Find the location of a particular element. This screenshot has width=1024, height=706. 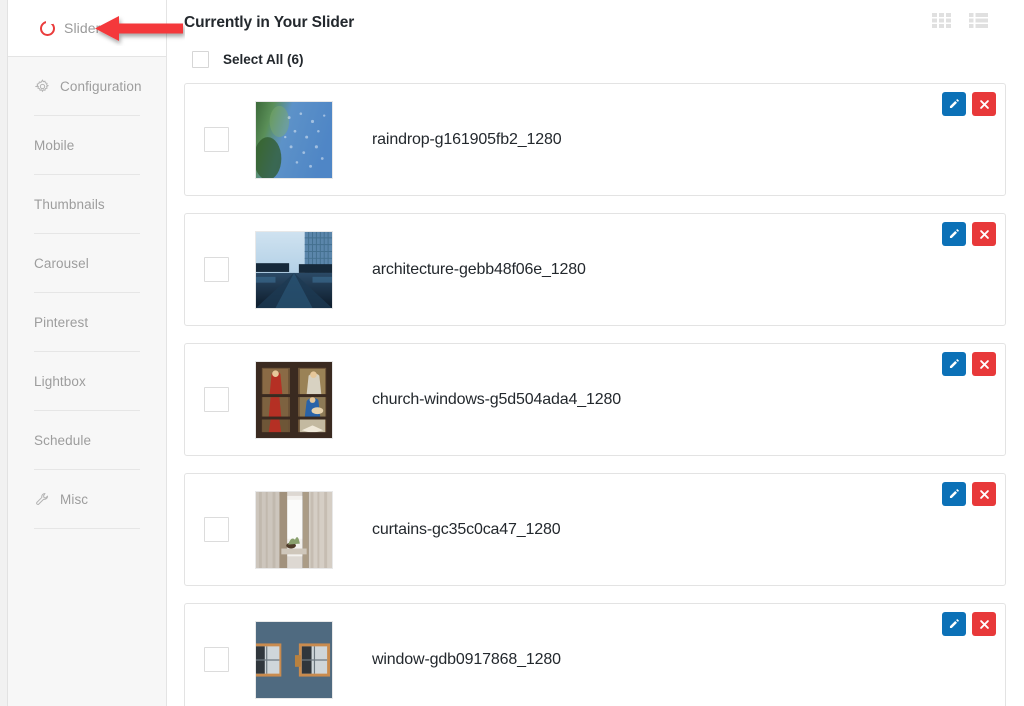

grid-view-icon is located at coordinates (941, 22).